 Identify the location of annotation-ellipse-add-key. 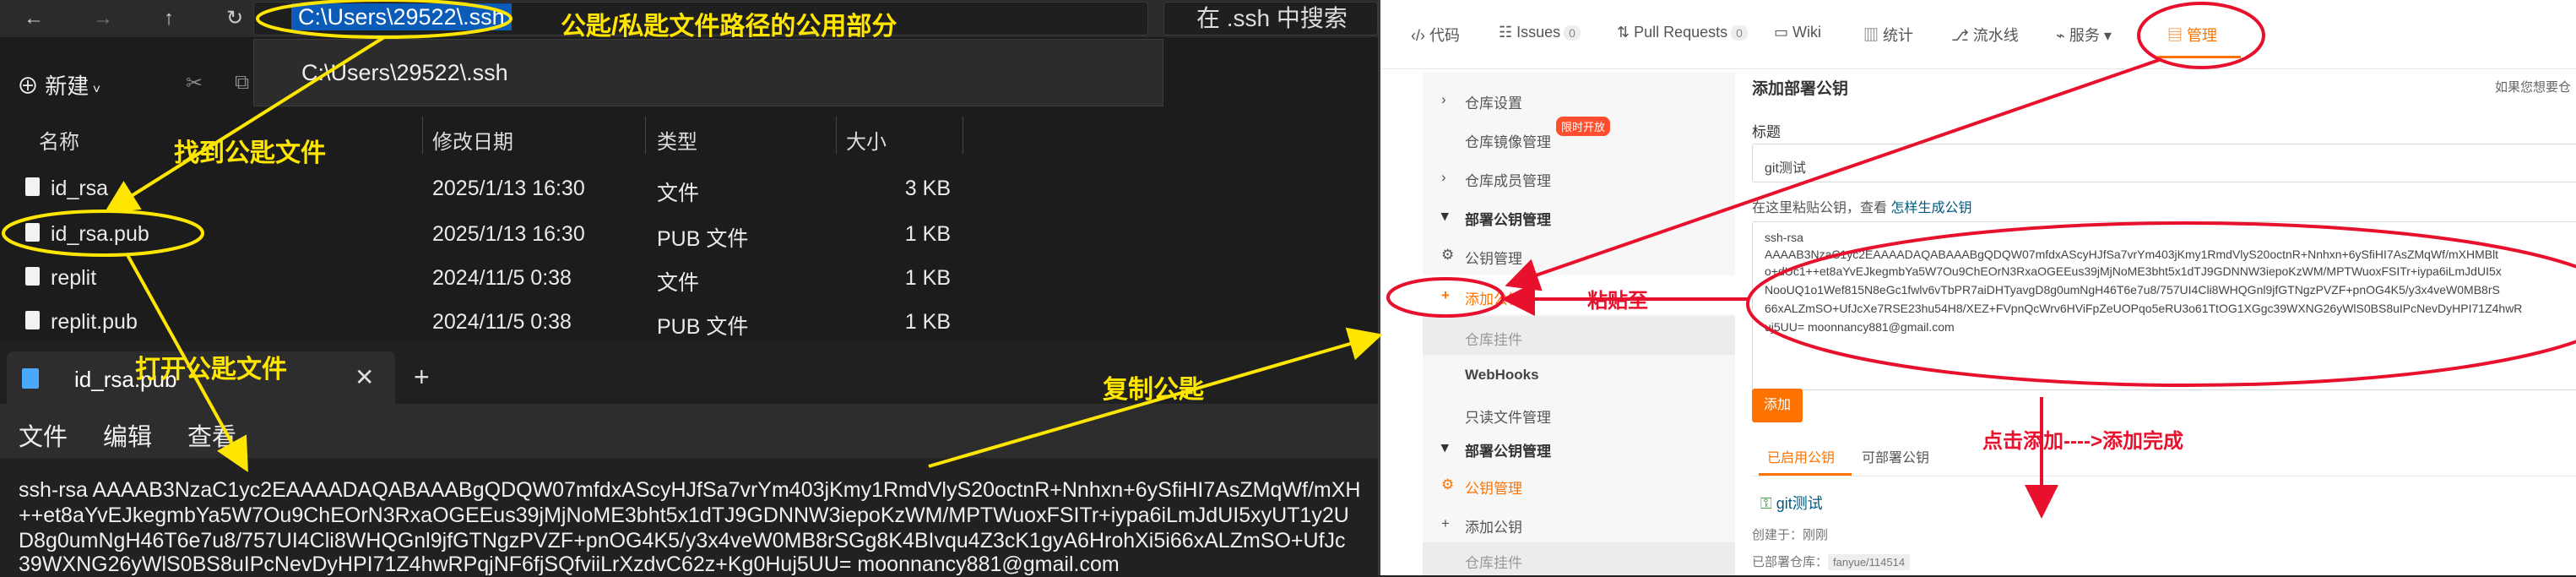
(1446, 298).